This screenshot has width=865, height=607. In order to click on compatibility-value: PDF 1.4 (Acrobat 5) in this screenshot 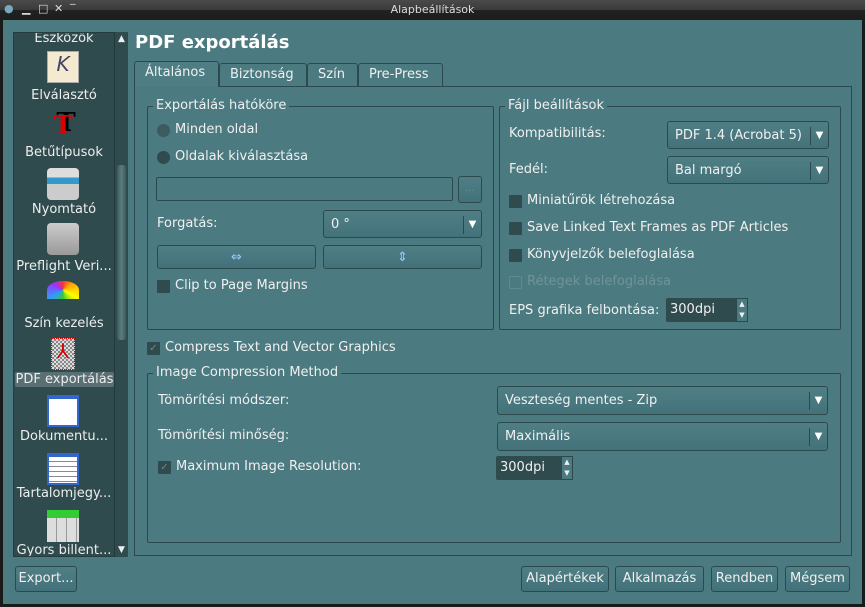, I will do `click(738, 135)`.